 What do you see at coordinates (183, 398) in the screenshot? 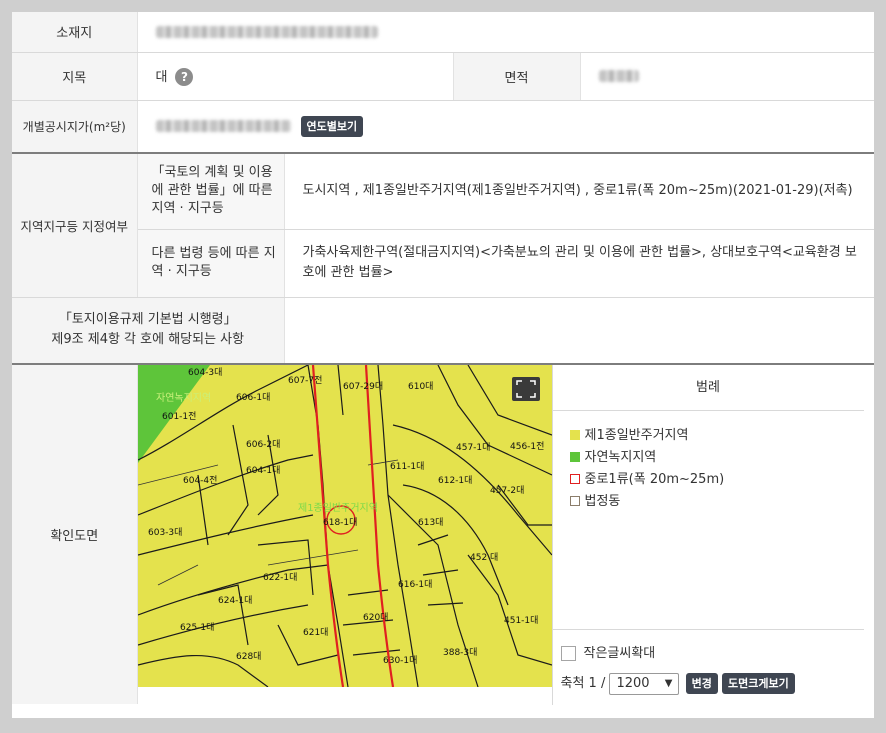
I see `green-zone-label: 자연녹지지역` at bounding box center [183, 398].